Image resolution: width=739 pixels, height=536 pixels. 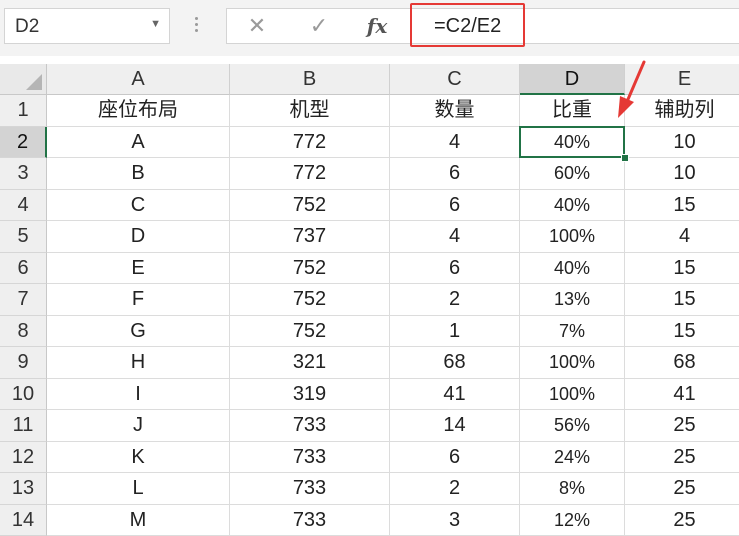 What do you see at coordinates (23, 332) in the screenshot?
I see `row-header-8: 8` at bounding box center [23, 332].